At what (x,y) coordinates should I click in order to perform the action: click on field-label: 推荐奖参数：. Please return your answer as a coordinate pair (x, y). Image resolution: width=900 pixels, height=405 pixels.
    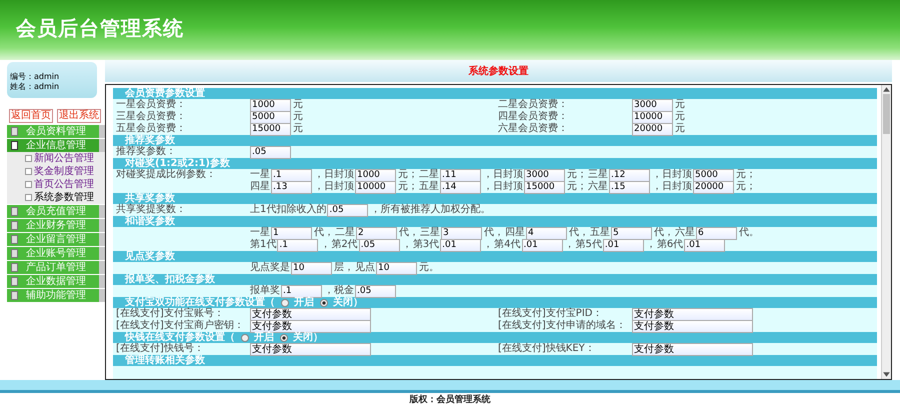
    Looking at the image, I should click on (146, 151).